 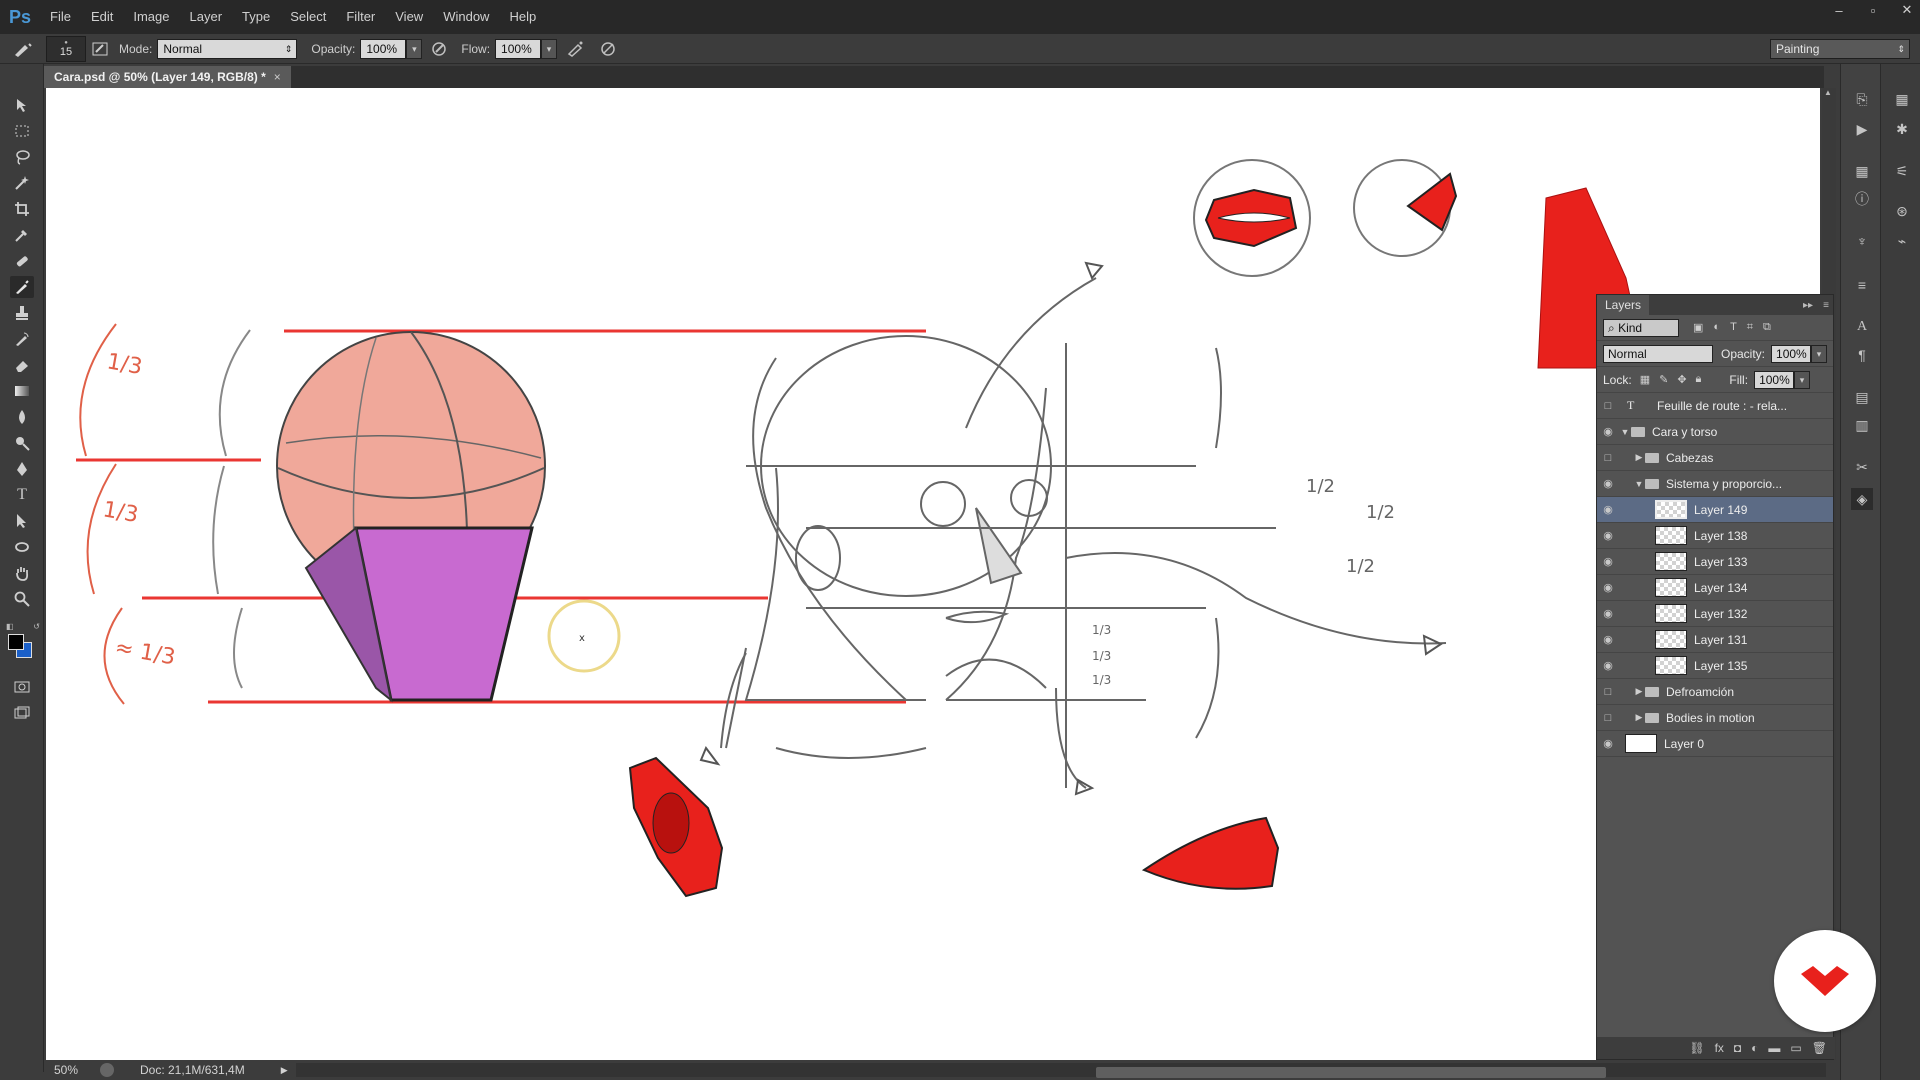 What do you see at coordinates (60, 17) in the screenshot?
I see `menu-file: File` at bounding box center [60, 17].